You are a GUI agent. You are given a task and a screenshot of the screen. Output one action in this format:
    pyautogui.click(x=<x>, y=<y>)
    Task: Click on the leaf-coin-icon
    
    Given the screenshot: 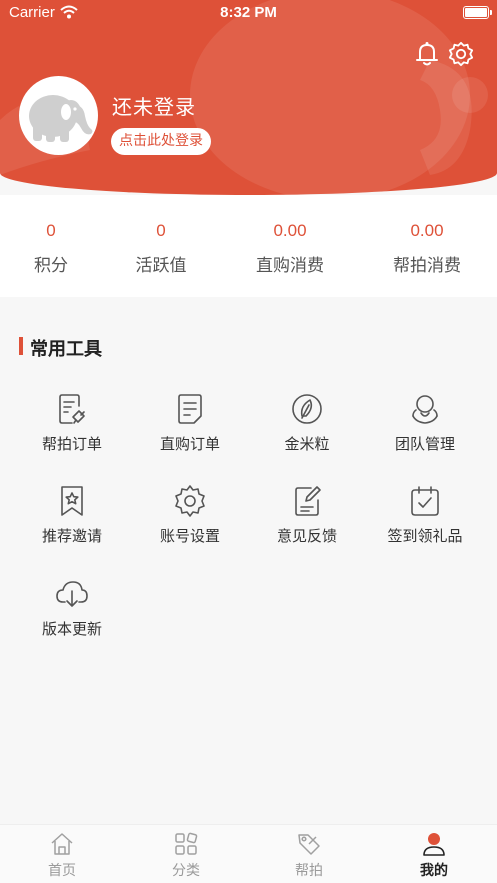 What is the action you would take?
    pyautogui.click(x=307, y=409)
    